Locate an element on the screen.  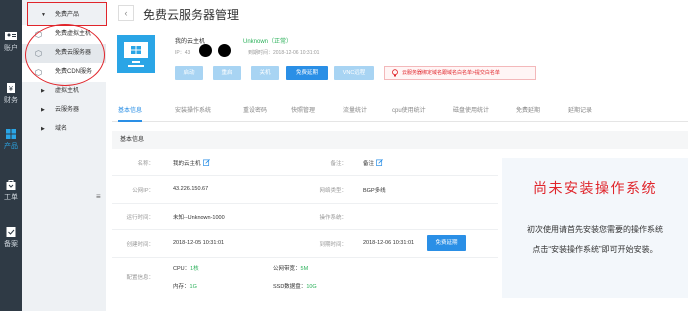
server-expire: 到期时间：2018-12-06 10:31:01 is located at coordinates (284, 53).